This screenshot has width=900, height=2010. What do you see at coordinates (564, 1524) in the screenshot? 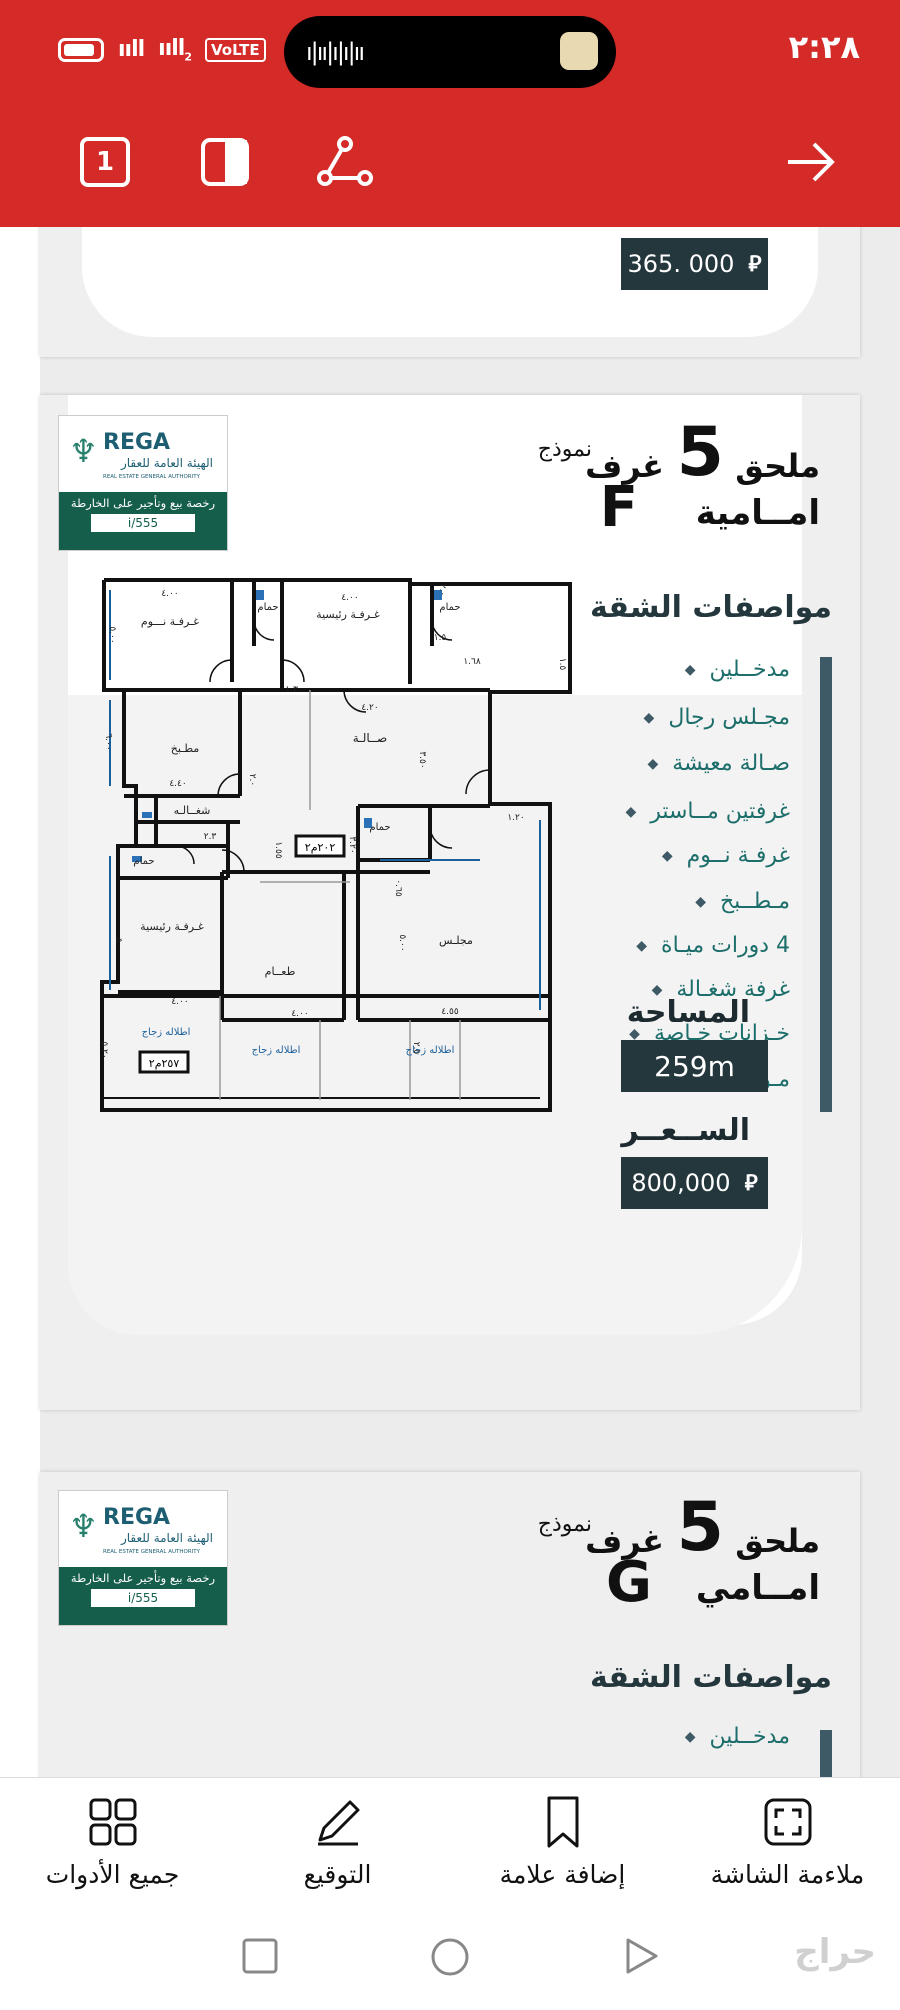
I see `model-word-g: نموذج` at bounding box center [564, 1524].